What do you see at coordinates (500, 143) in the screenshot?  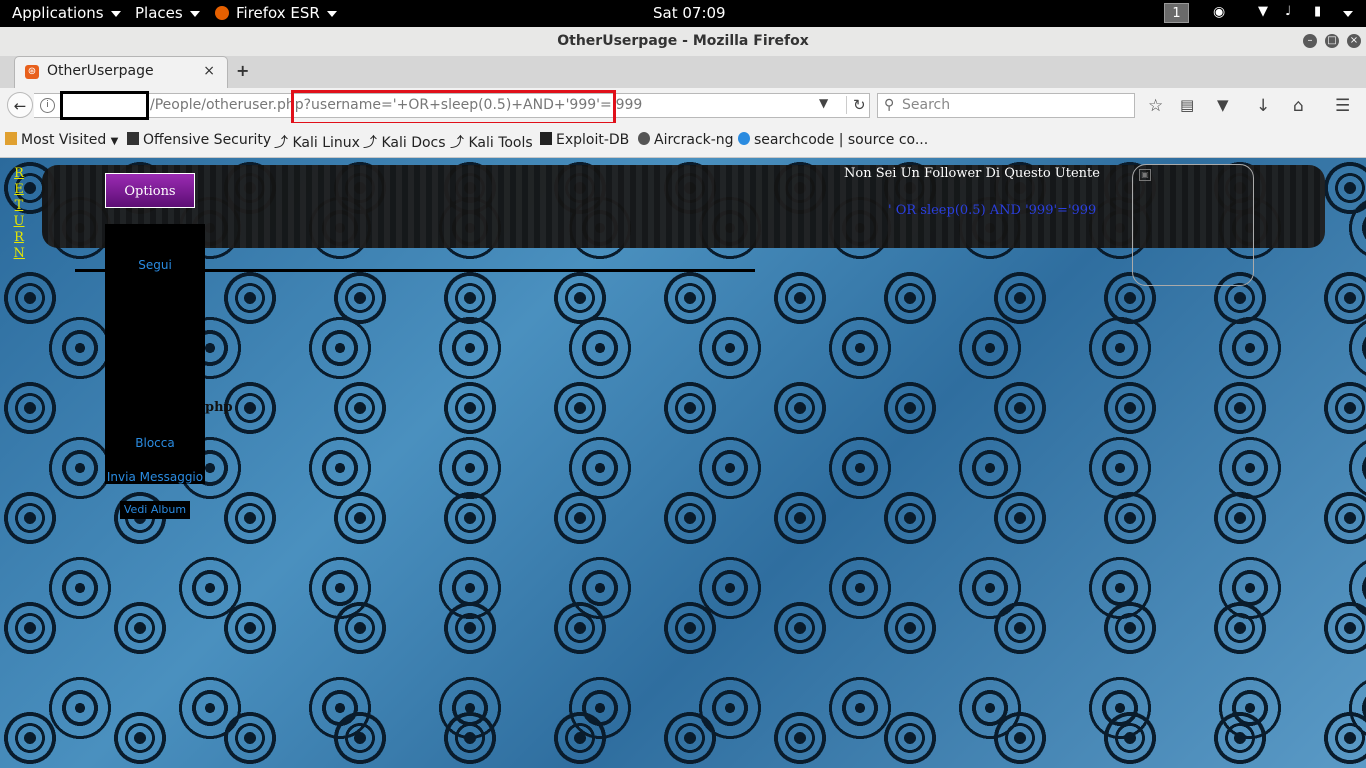 I see `bookmark-label: Kali Tools` at bounding box center [500, 143].